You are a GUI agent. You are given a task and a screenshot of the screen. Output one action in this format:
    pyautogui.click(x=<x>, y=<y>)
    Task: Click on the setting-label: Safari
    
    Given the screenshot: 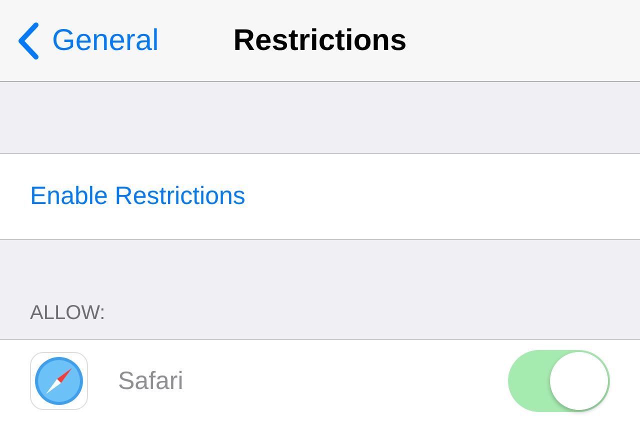 What is the action you would take?
    pyautogui.click(x=151, y=381)
    